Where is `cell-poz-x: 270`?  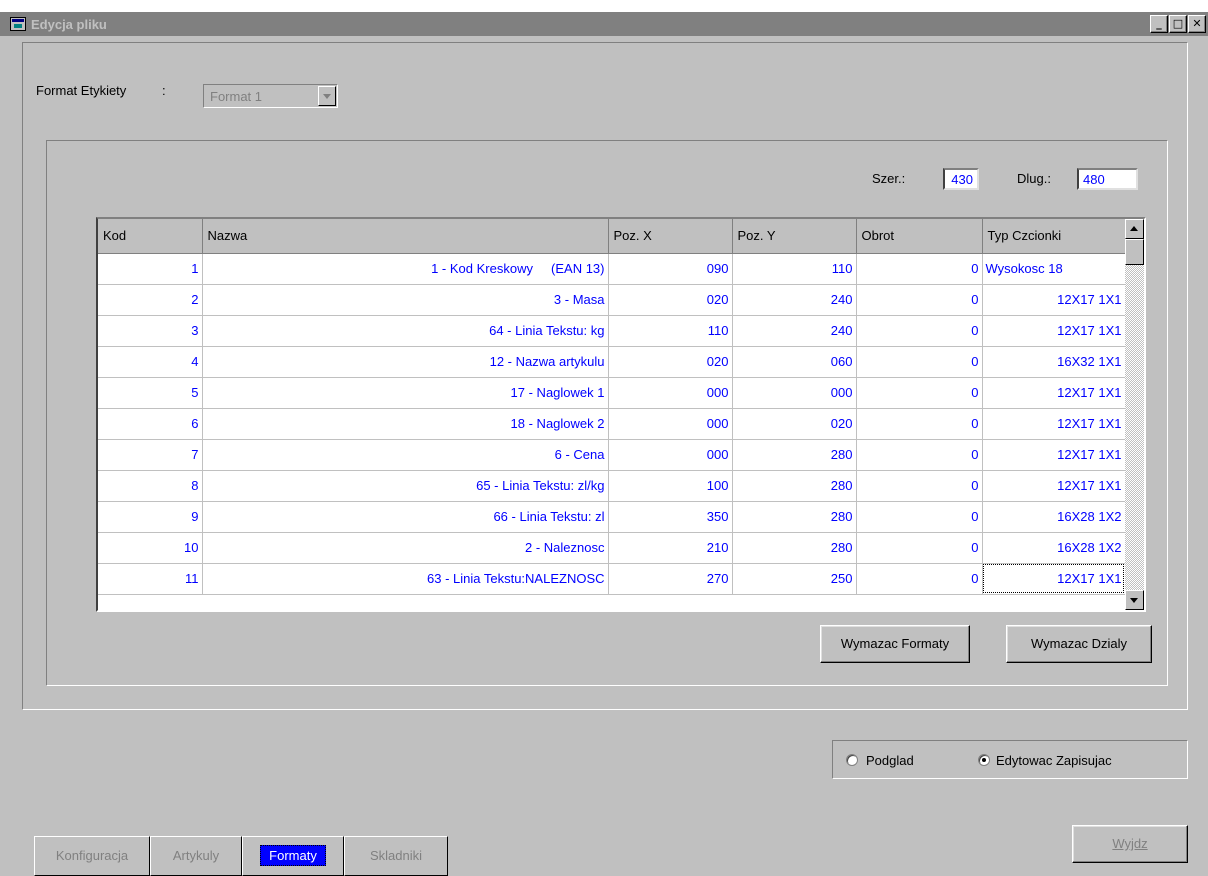
cell-poz-x: 270 is located at coordinates (670, 579).